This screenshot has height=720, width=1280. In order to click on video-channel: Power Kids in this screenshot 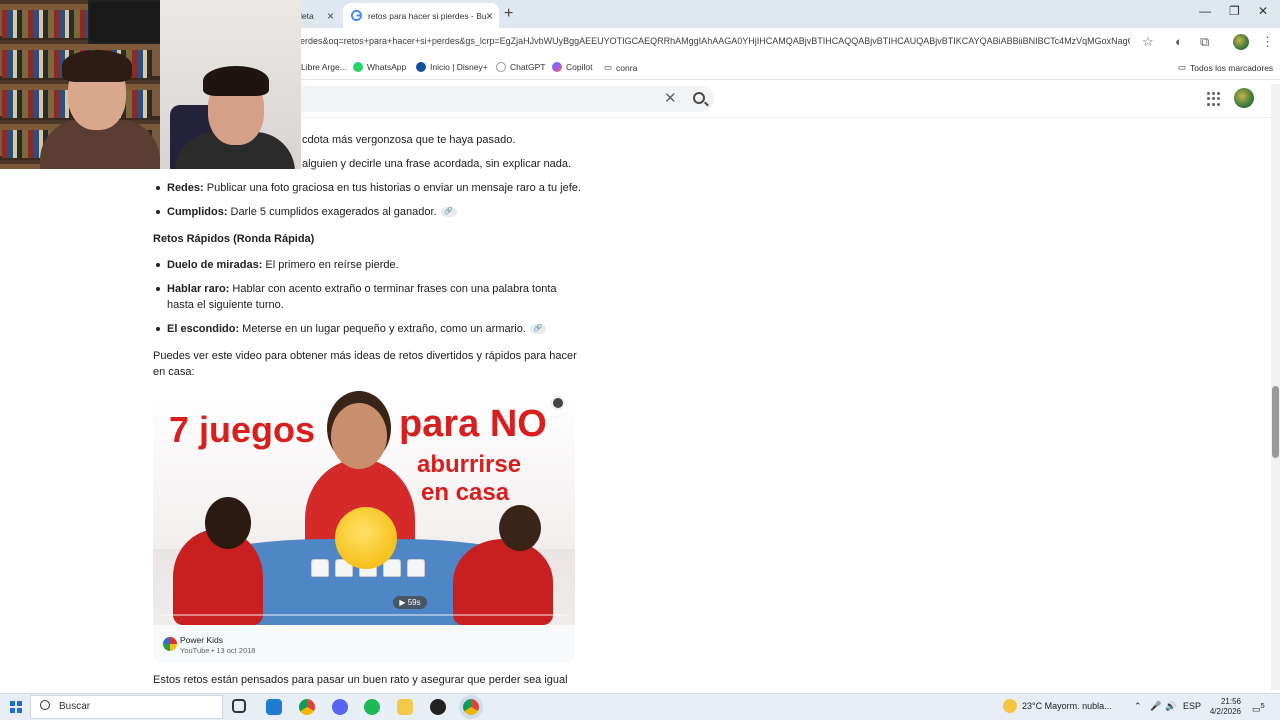, I will do `click(201, 640)`.